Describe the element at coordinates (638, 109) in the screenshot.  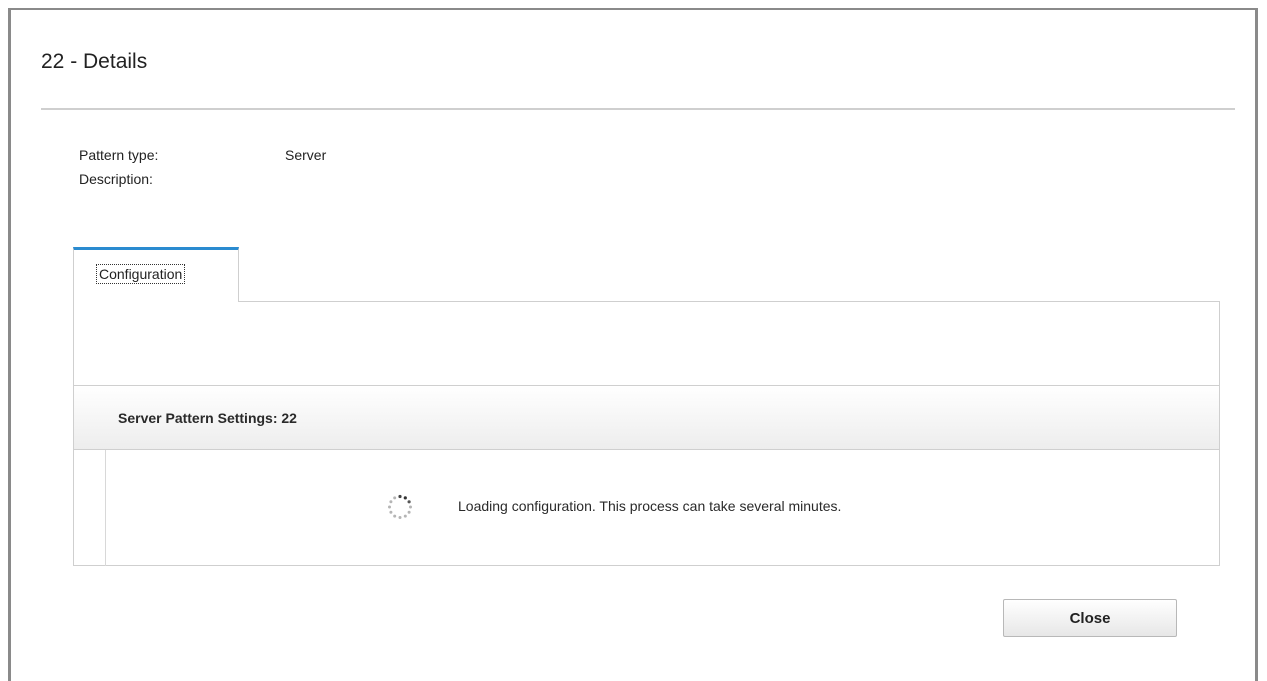
I see `title-divider` at that location.